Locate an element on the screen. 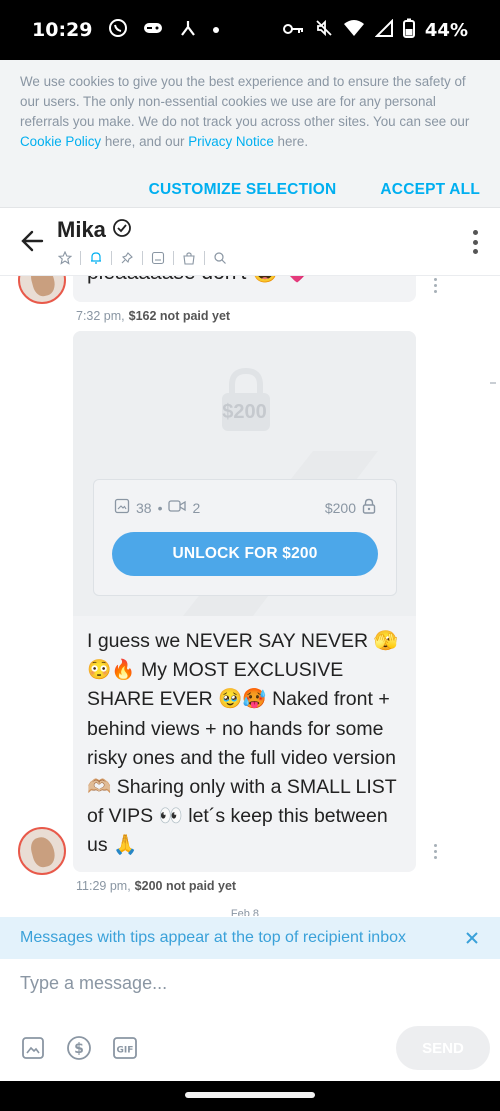 The width and height of the screenshot is (500, 1111). message-composer: Type a message... $ GIF SEND is located at coordinates (250, 1020).